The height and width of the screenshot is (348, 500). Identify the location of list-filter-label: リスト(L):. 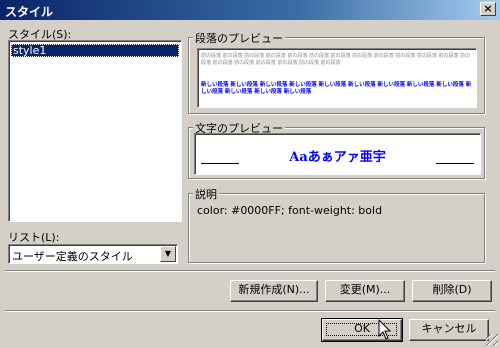
(34, 237).